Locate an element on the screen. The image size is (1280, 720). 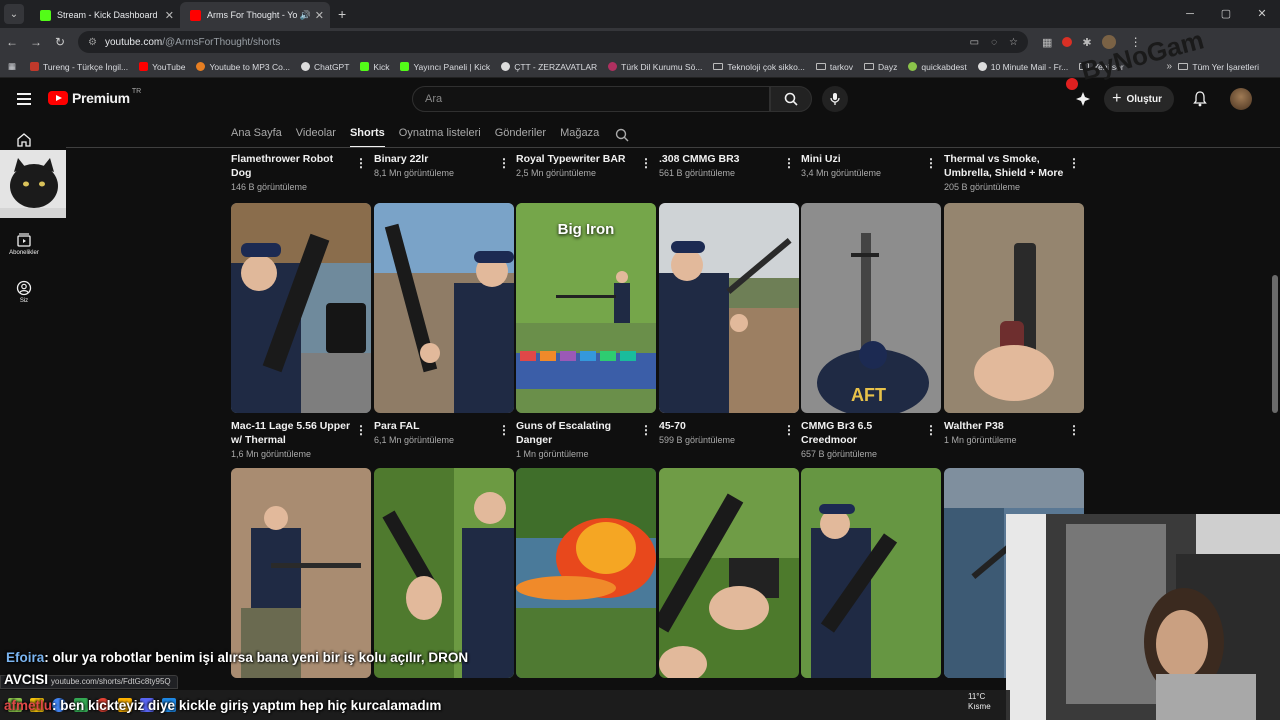
short-title: Mac-11 Lage 5.56 Upper w/ Thermal is located at coordinates (291, 433).